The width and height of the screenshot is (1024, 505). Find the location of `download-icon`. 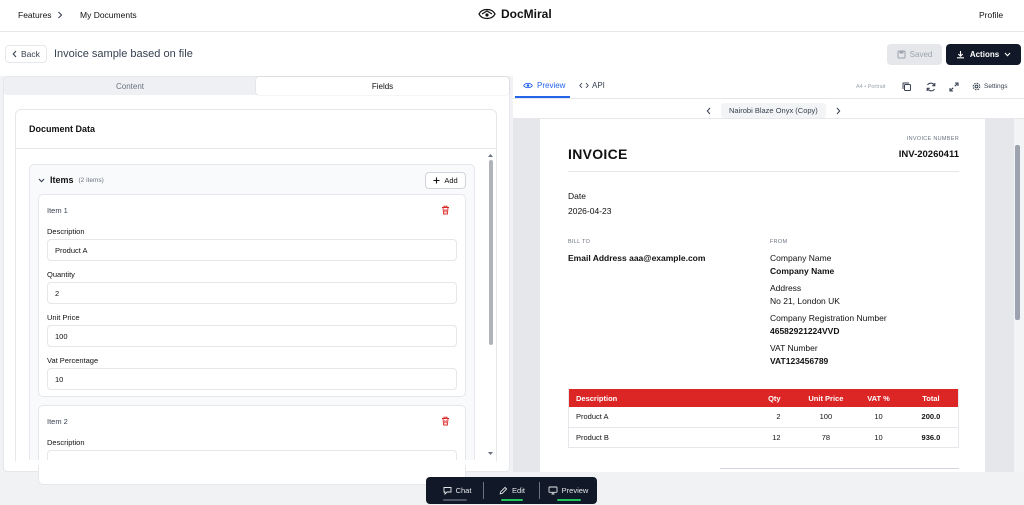

download-icon is located at coordinates (960, 54).